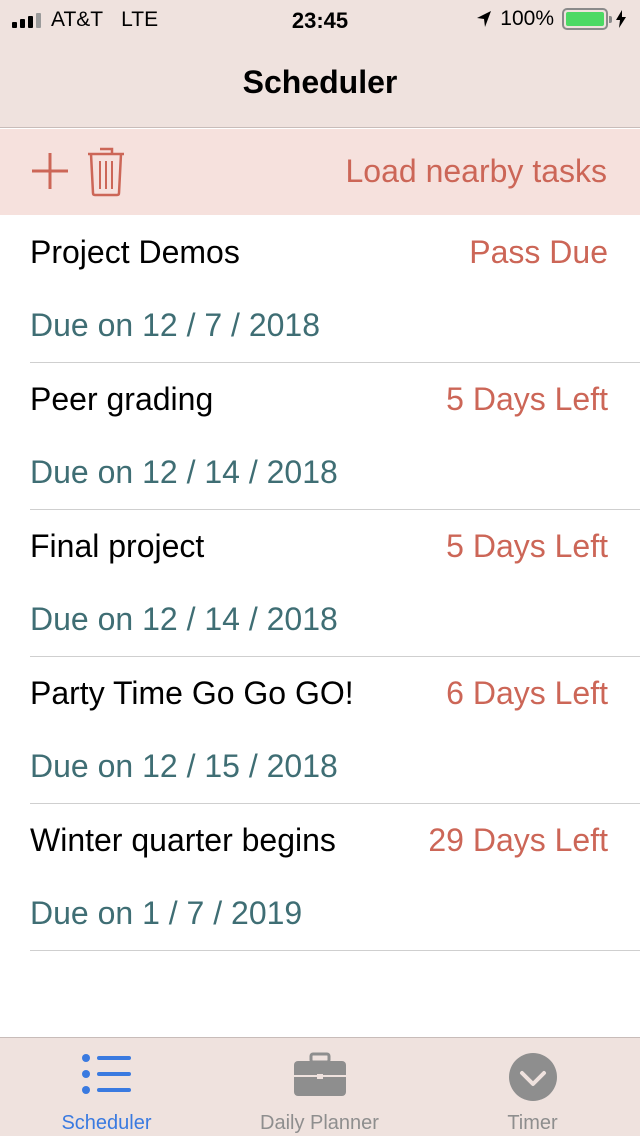 This screenshot has height=1136, width=640. What do you see at coordinates (532, 1077) in the screenshot?
I see `checkmark-circle-icon` at bounding box center [532, 1077].